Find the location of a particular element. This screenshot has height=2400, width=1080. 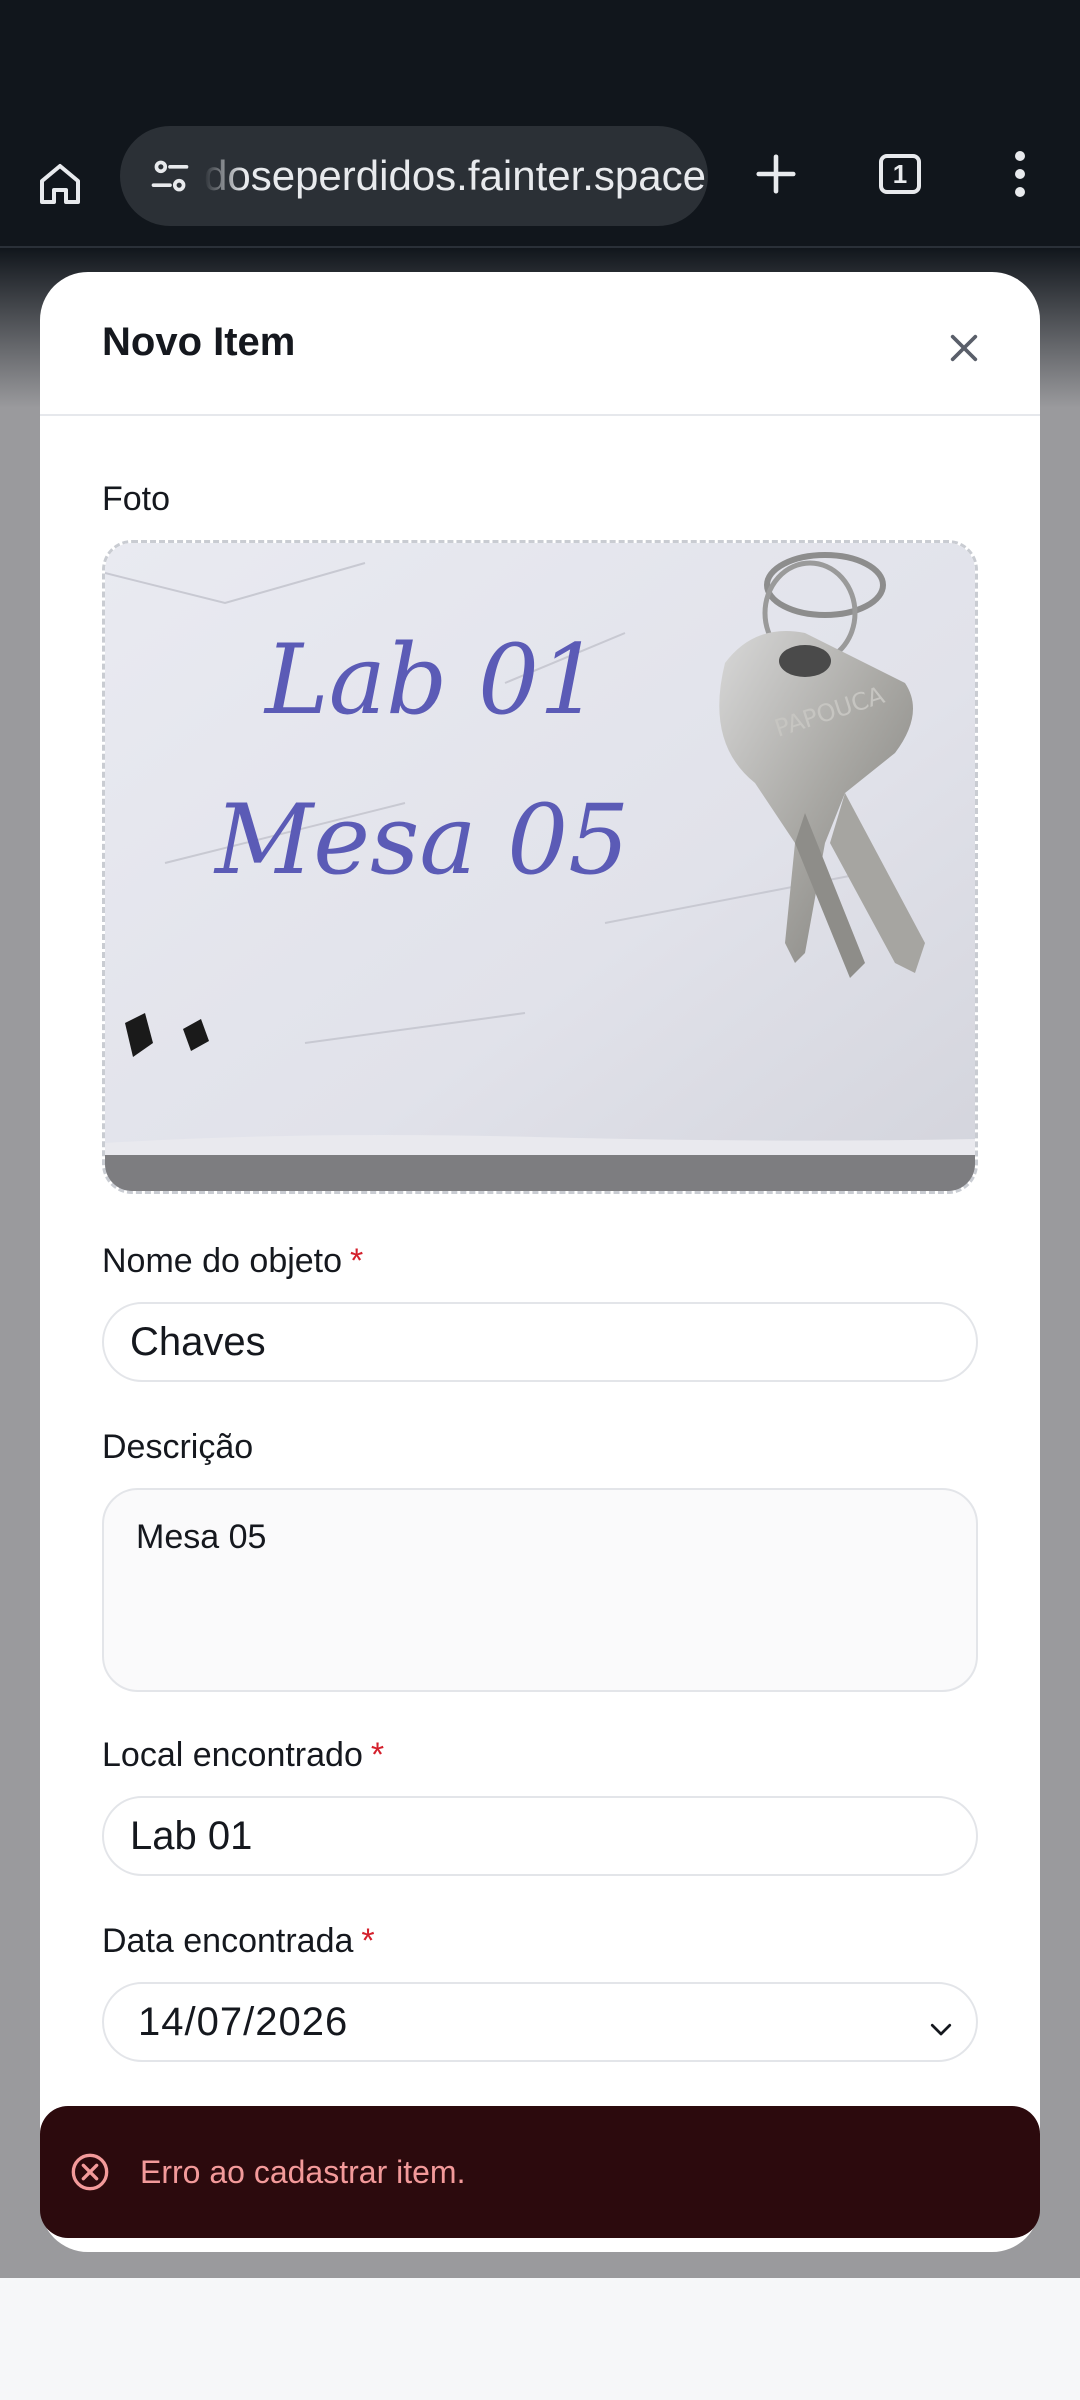

page-background is located at coordinates (540, 2339).